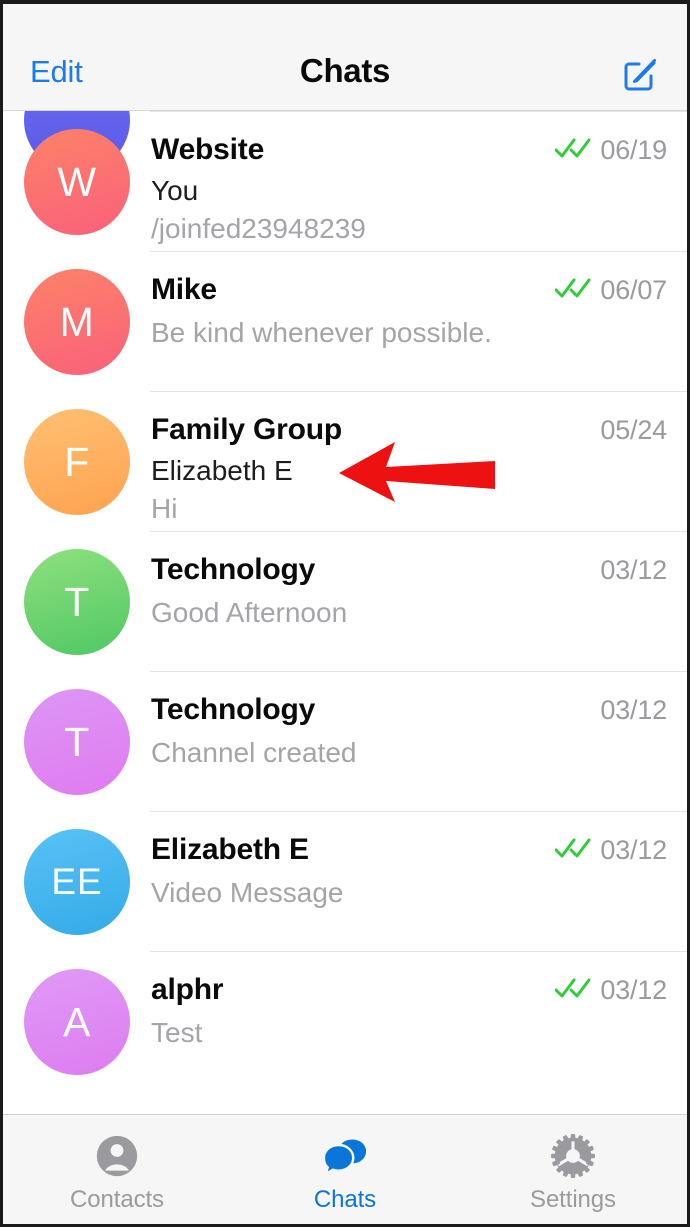  I want to click on settings-gear-icon, so click(573, 1156).